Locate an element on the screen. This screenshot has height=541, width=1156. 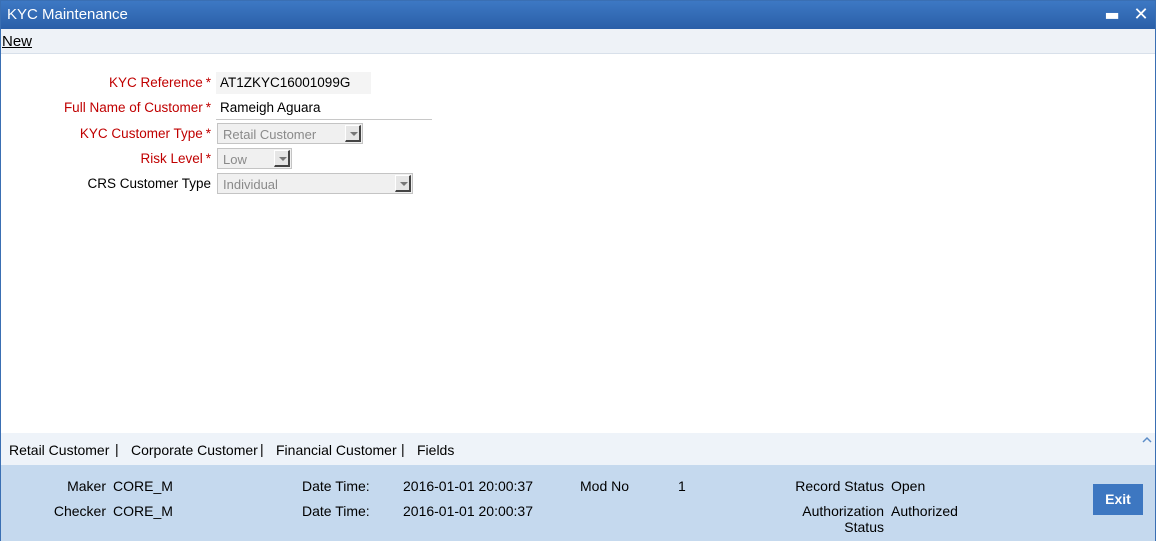
mod-no-value: 1 is located at coordinates (682, 486).